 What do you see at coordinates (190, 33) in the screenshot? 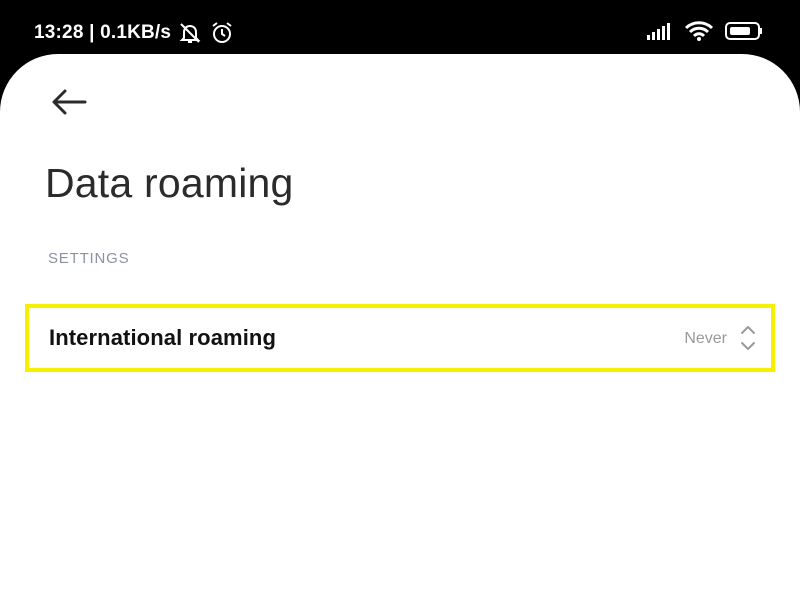
I see `bell-off-icon` at bounding box center [190, 33].